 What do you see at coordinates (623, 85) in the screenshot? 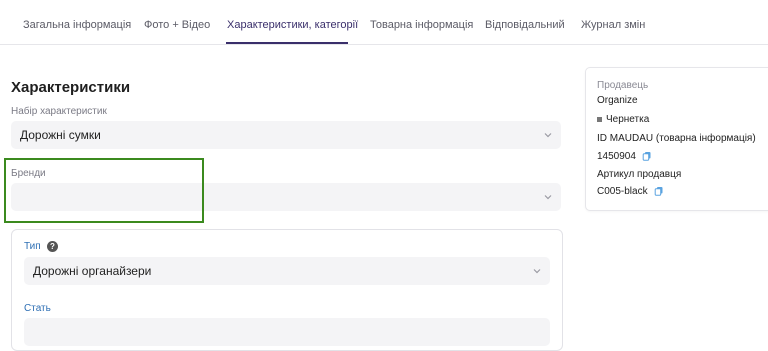
I see `seller-label: Продавець` at bounding box center [623, 85].